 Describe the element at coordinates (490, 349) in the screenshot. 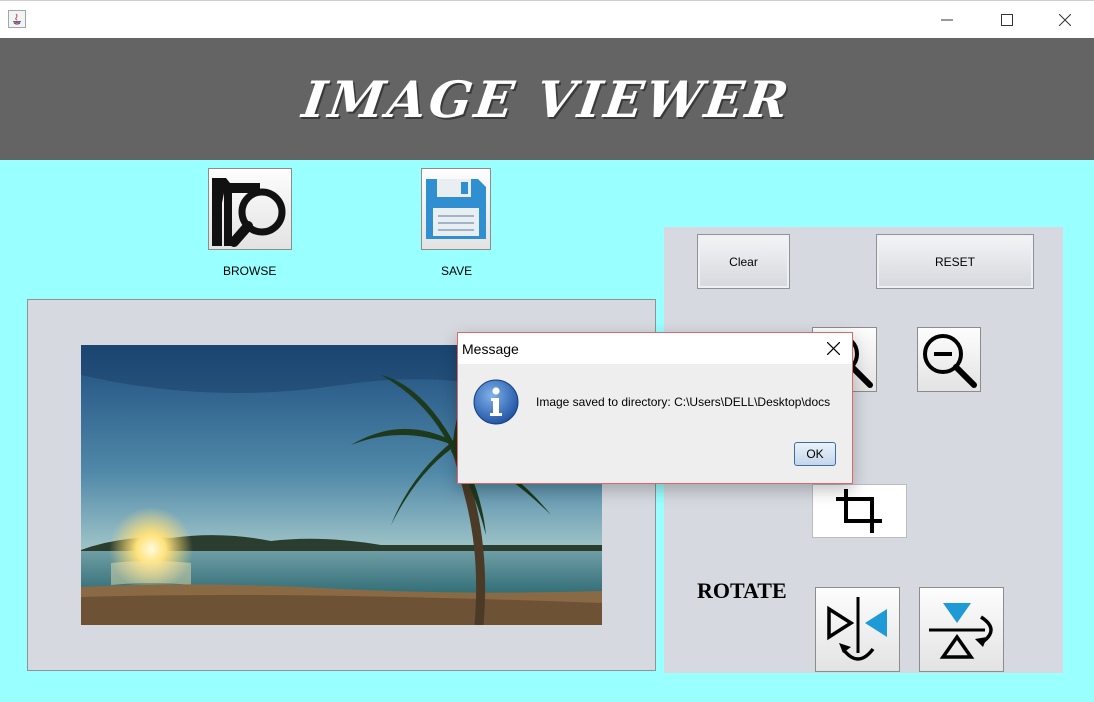

I see `dialog-title: Message` at that location.